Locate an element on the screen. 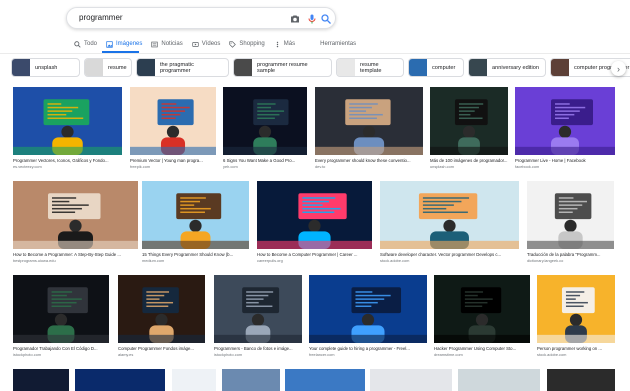 The height and width of the screenshot is (391, 630). tab-shopping: Shopping is located at coordinates (247, 44).